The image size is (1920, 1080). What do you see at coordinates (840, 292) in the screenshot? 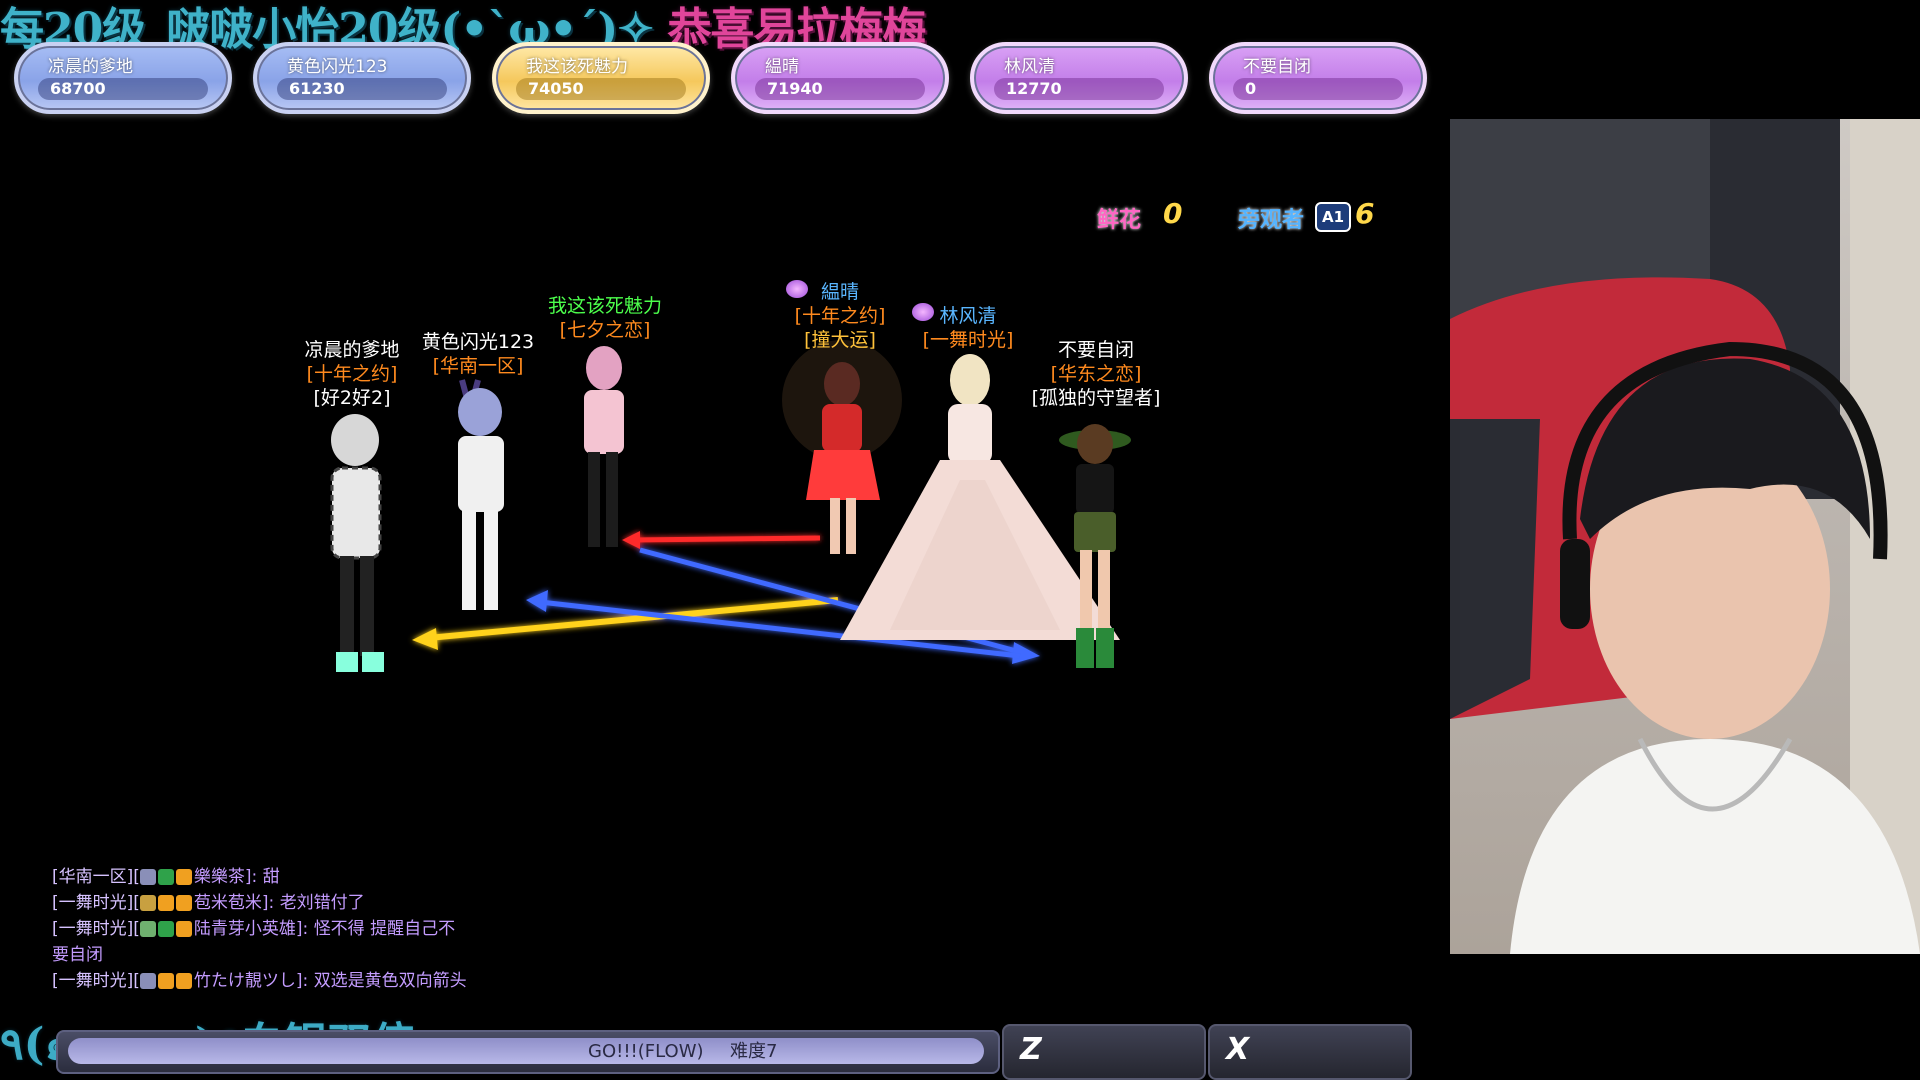
I see `avatar-name: 緼晴` at bounding box center [840, 292].